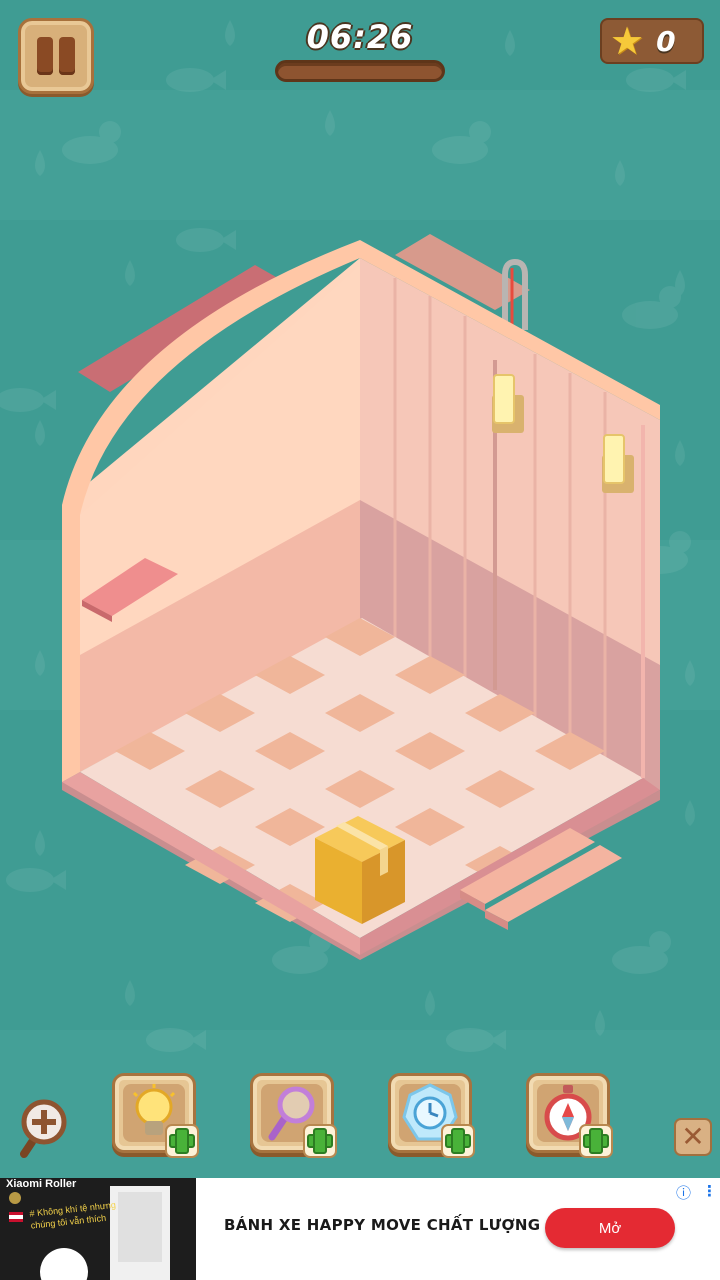  I want to click on ad-open-button: Mở, so click(610, 1228).